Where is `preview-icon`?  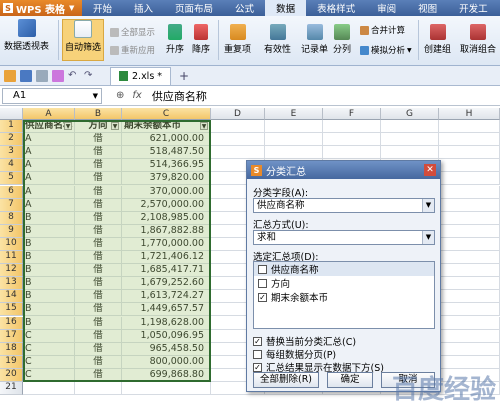
preview-icon is located at coordinates (58, 75).